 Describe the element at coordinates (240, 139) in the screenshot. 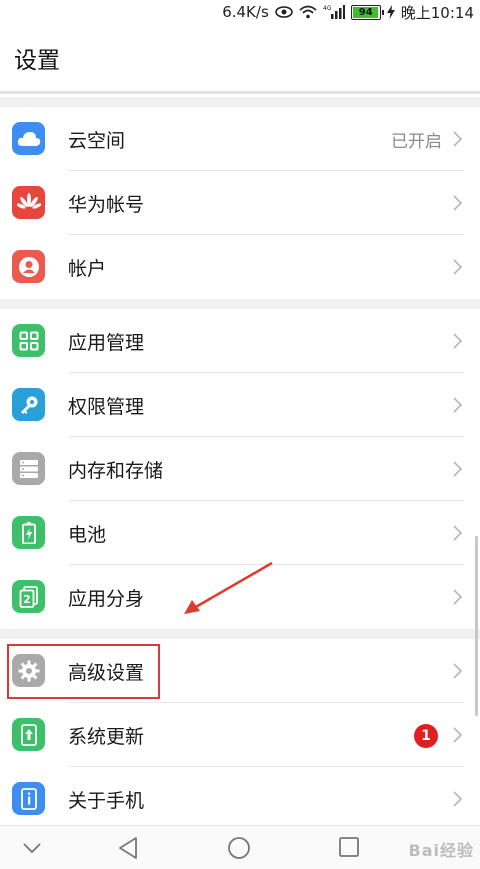

I see `settings-item-cloud: 云空间 已开启` at that location.